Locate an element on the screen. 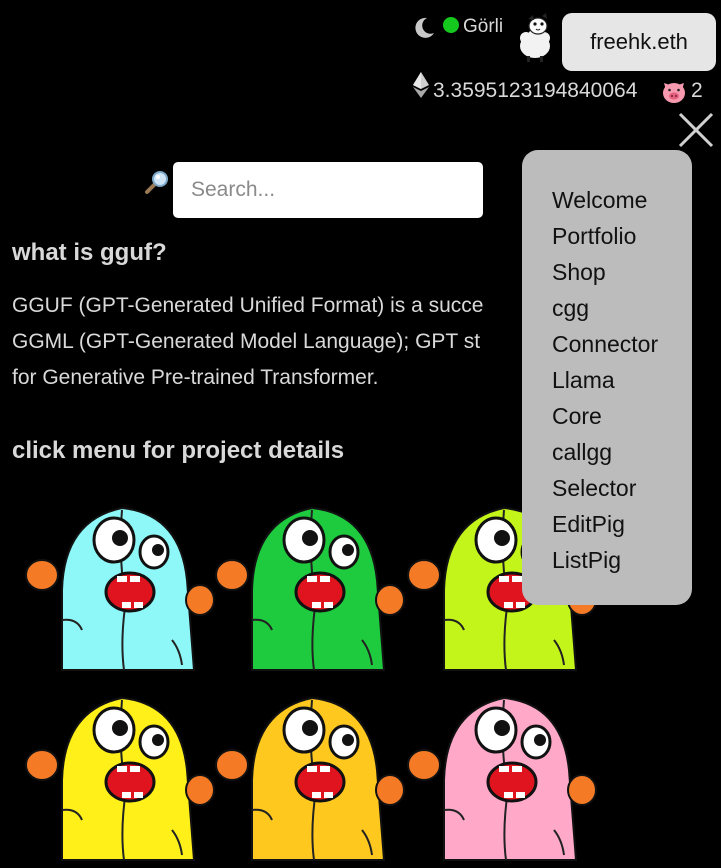 The width and height of the screenshot is (721, 868). menu-item-shop: Shop is located at coordinates (622, 272).